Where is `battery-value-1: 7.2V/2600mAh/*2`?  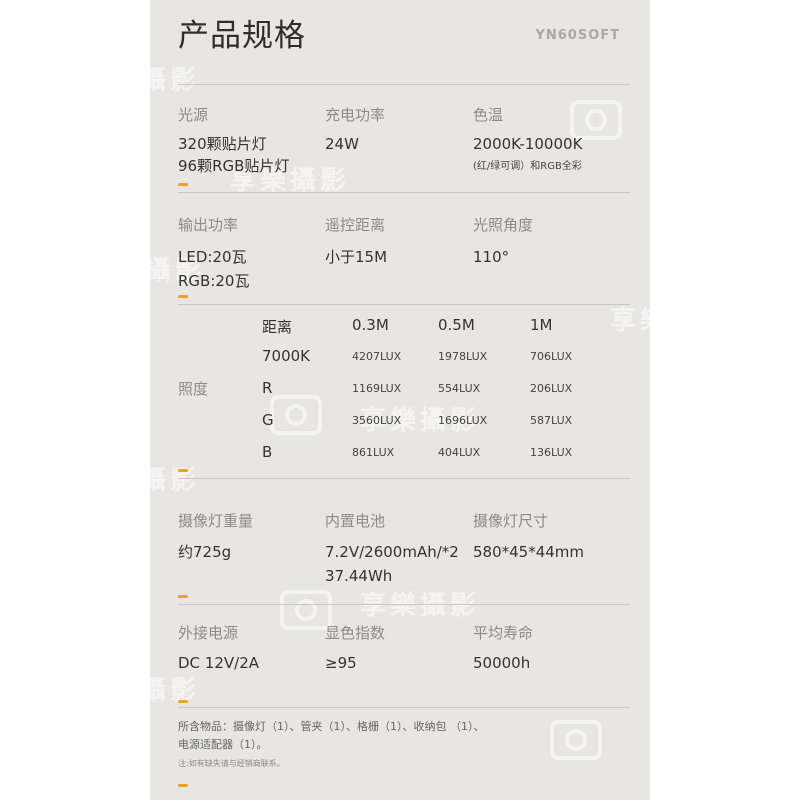 battery-value-1: 7.2V/2600mAh/*2 is located at coordinates (392, 552).